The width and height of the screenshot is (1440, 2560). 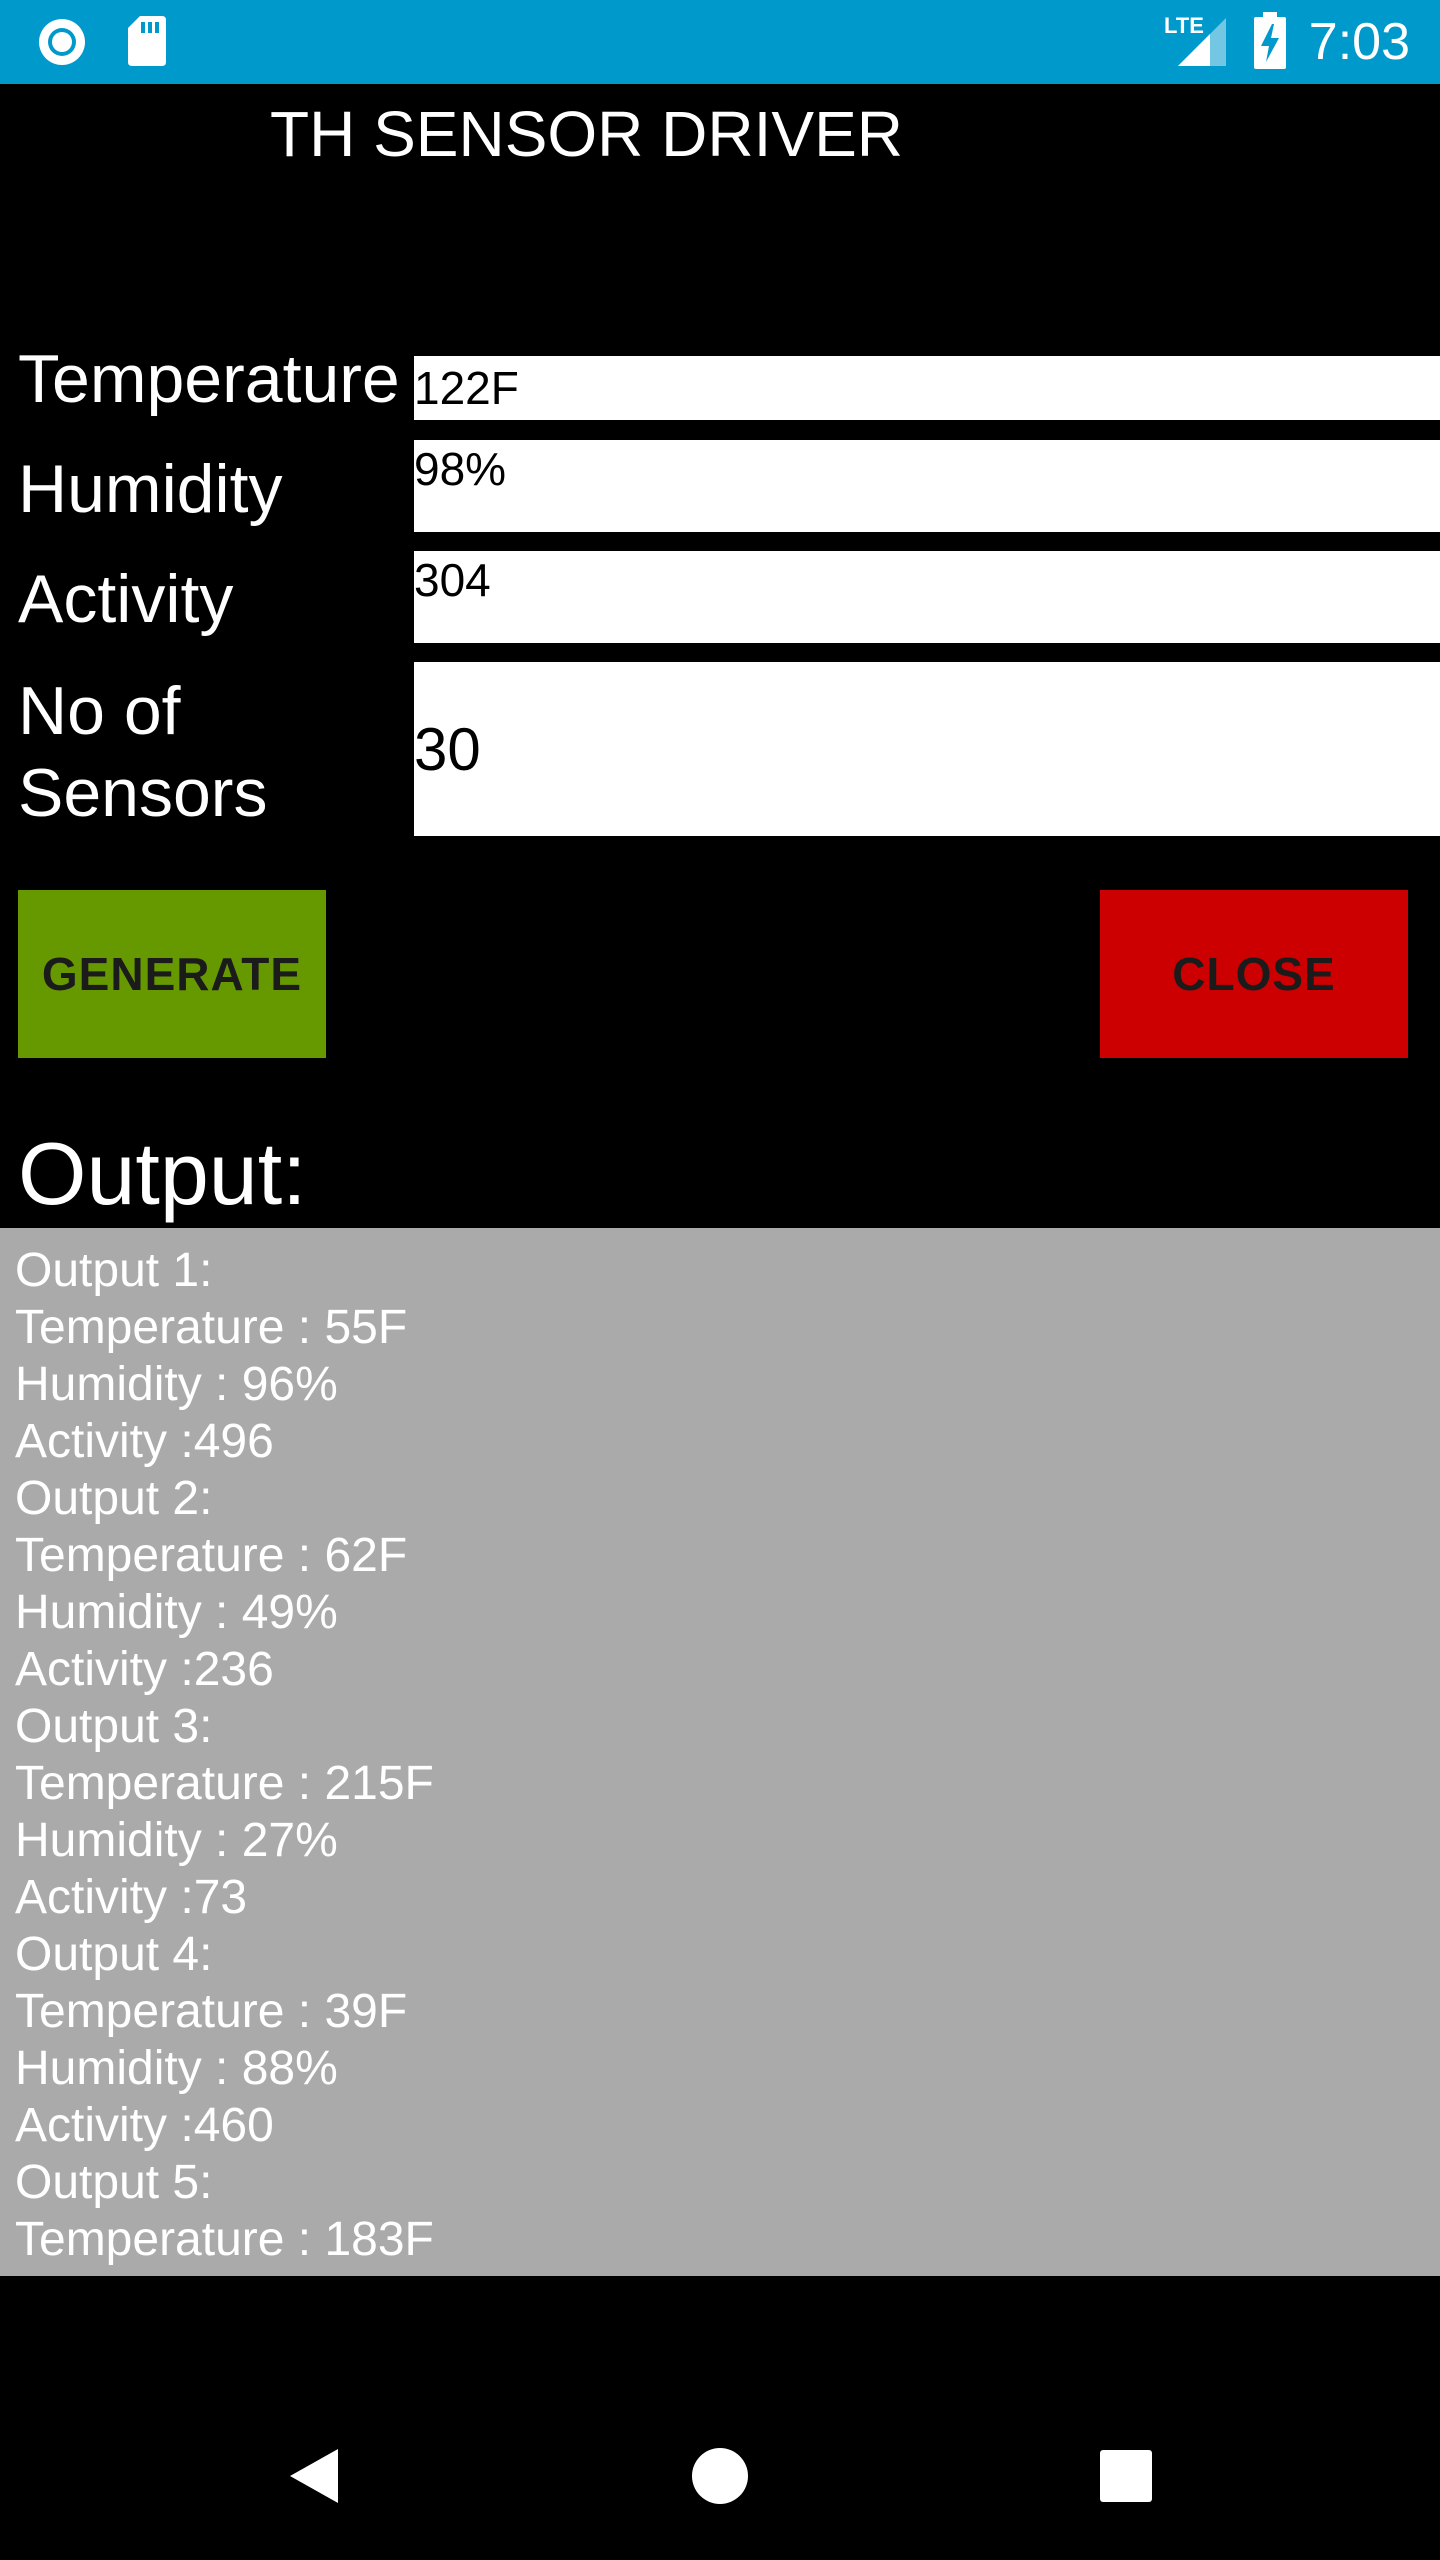 I want to click on home-button, so click(x=720, y=2476).